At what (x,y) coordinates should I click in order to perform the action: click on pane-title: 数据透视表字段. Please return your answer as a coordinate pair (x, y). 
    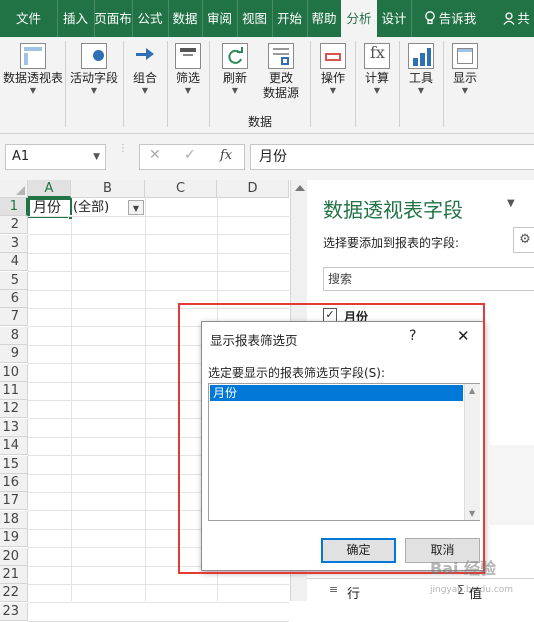
    Looking at the image, I should click on (393, 210).